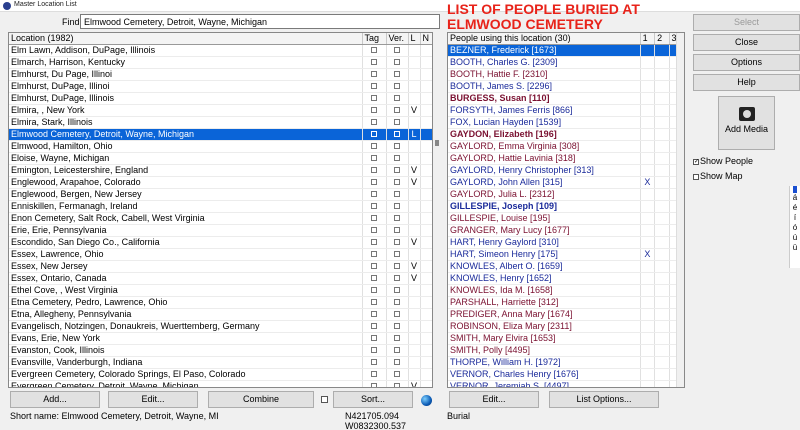 Image resolution: width=800 pixels, height=430 pixels. What do you see at coordinates (220, 350) in the screenshot?
I see `location-row: Evanston, Cook, Illinois` at bounding box center [220, 350].